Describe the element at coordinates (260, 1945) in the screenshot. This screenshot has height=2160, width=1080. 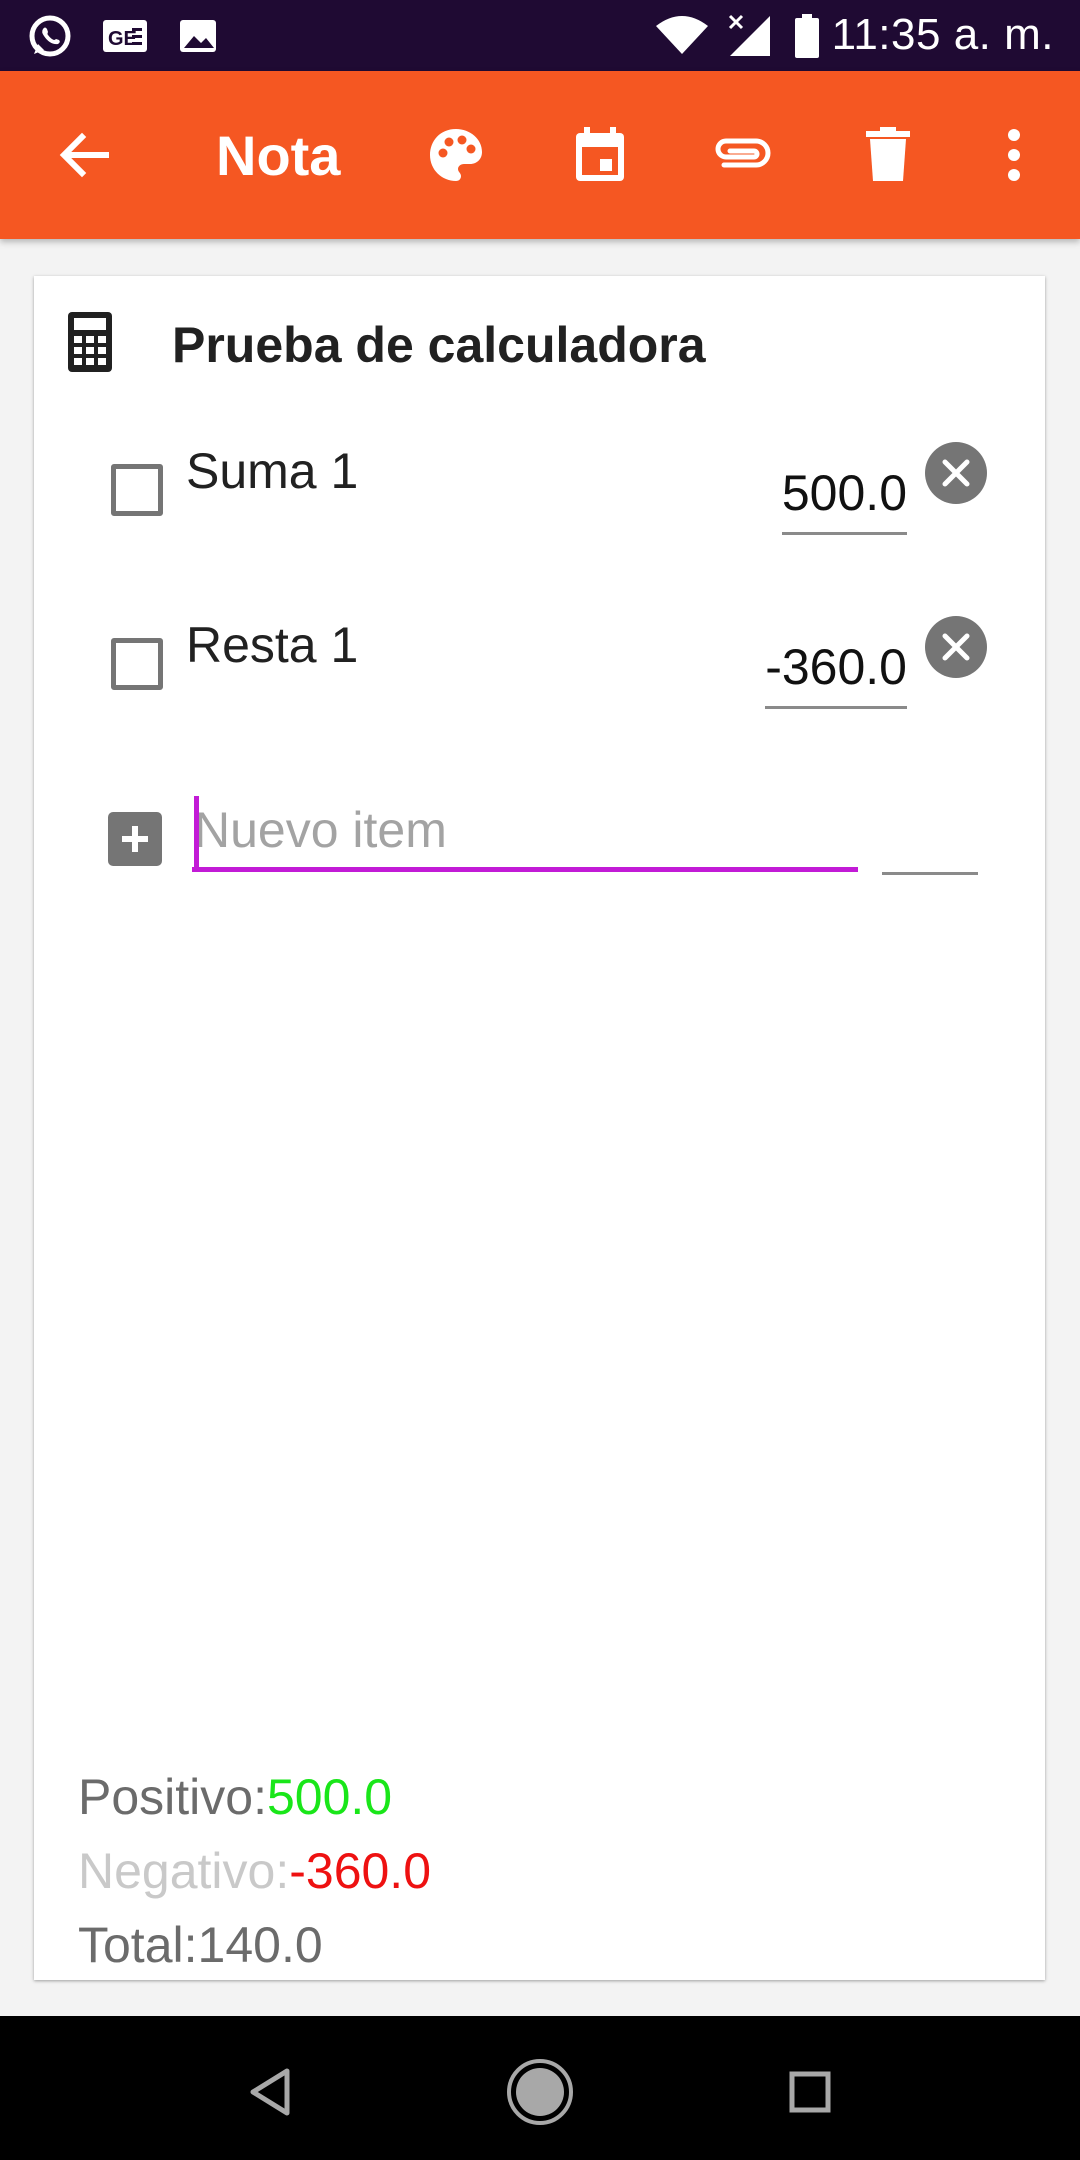
I see `total-value: 140.0` at that location.